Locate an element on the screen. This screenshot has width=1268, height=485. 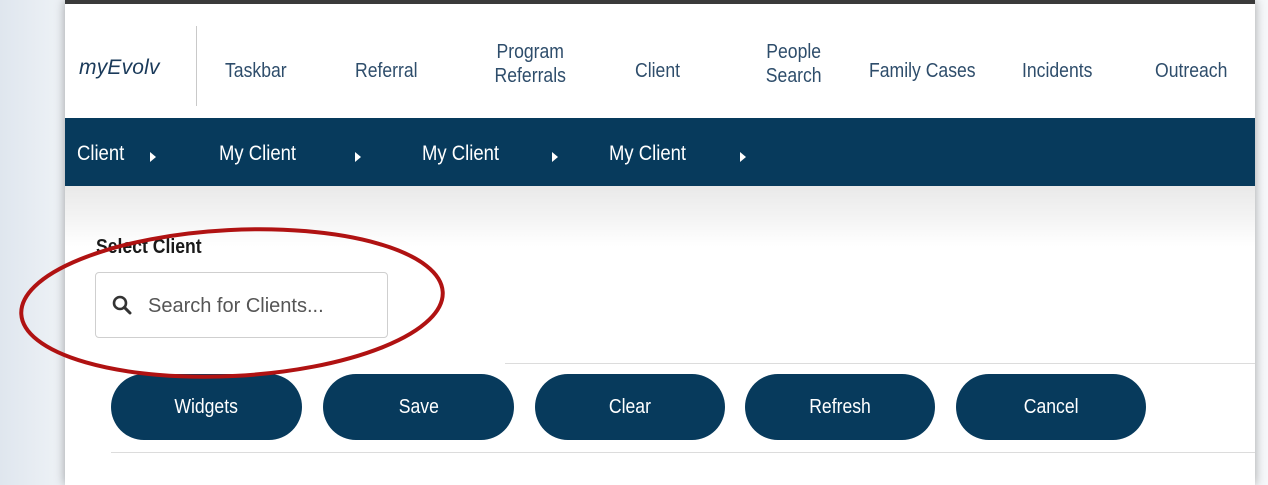
widgets-button-label: Widgets is located at coordinates (206, 406).